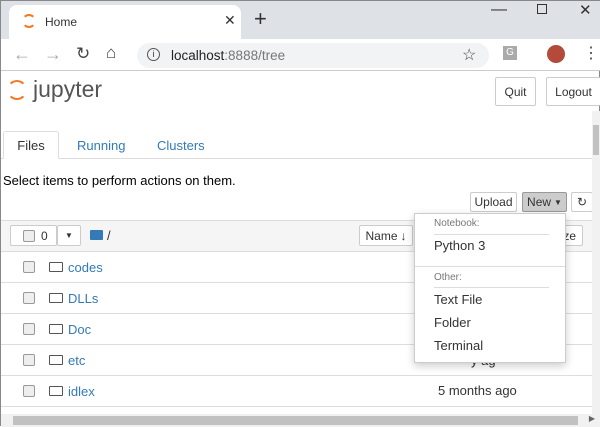 The height and width of the screenshot is (427, 600). What do you see at coordinates (493, 202) in the screenshot?
I see `upload-button: Upload` at bounding box center [493, 202].